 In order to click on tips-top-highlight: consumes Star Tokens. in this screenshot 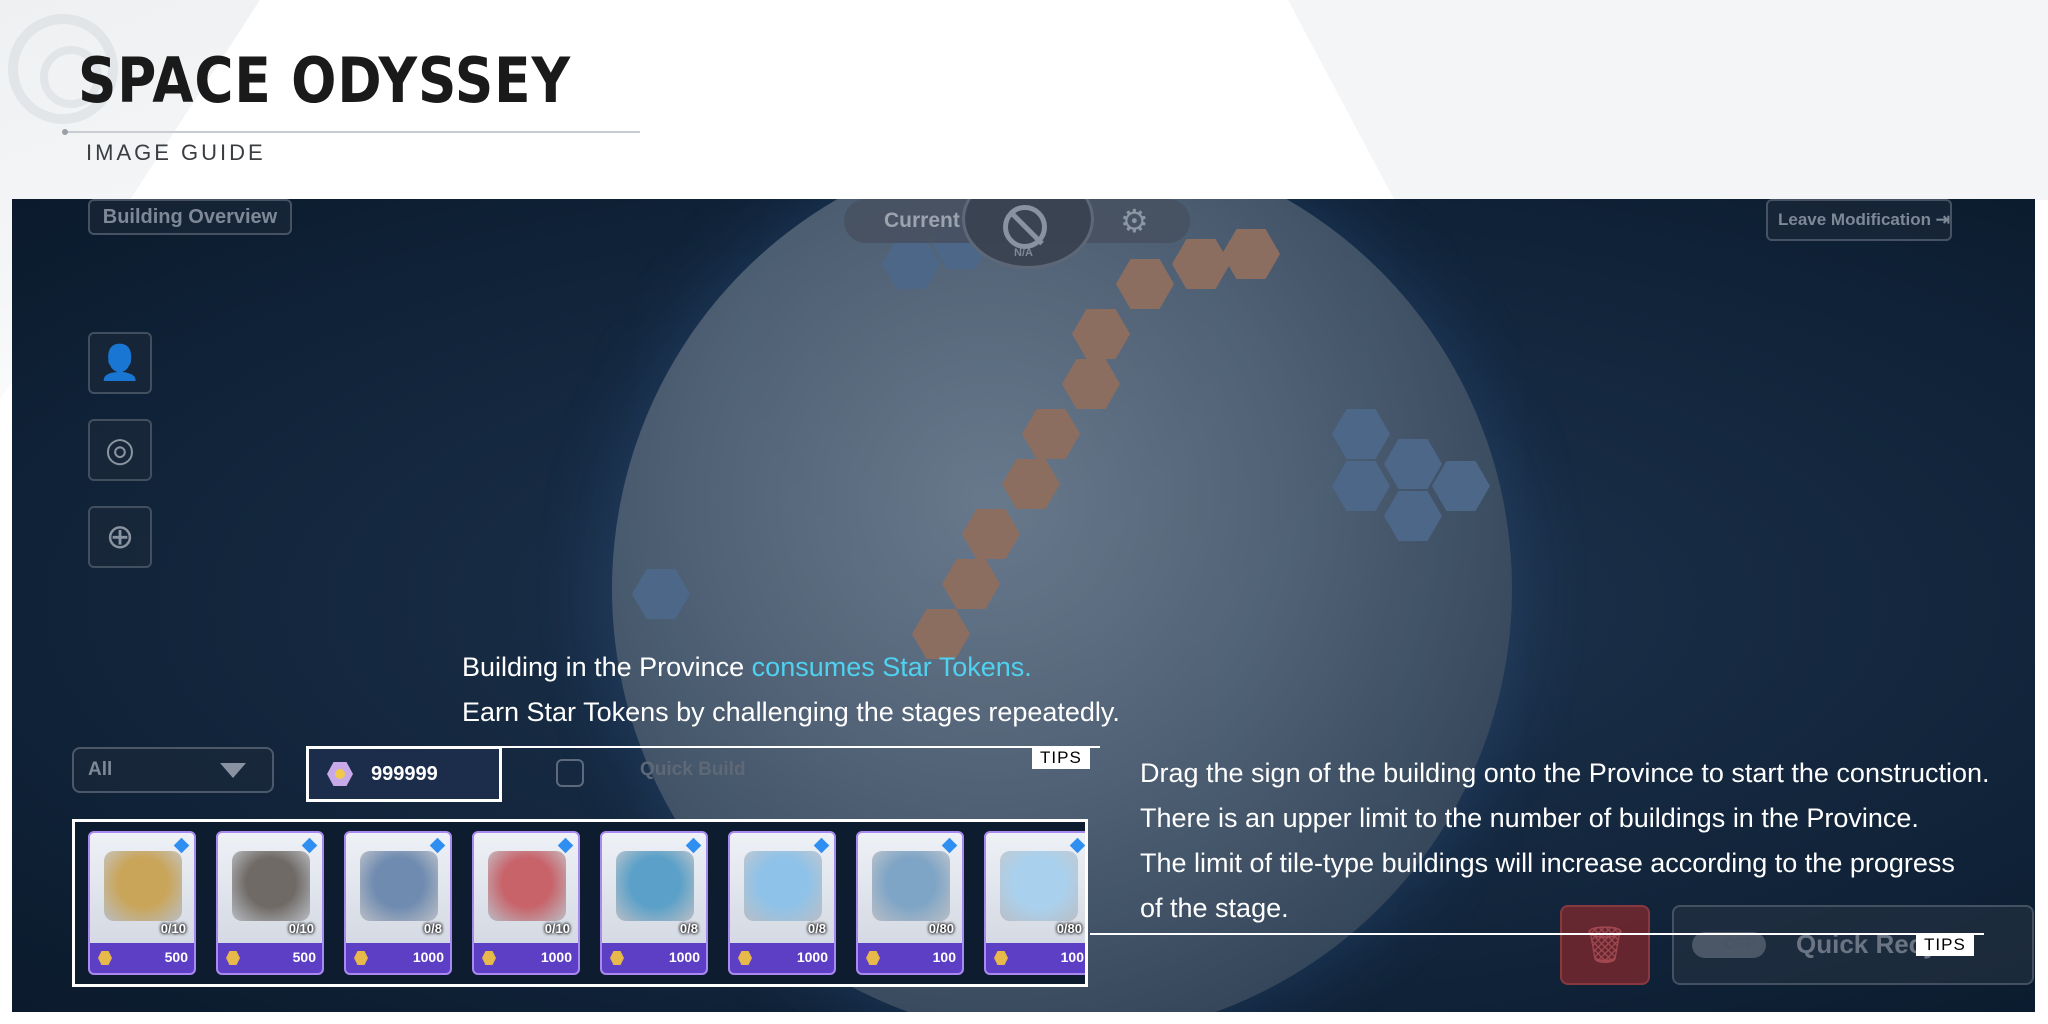, I will do `click(891, 667)`.